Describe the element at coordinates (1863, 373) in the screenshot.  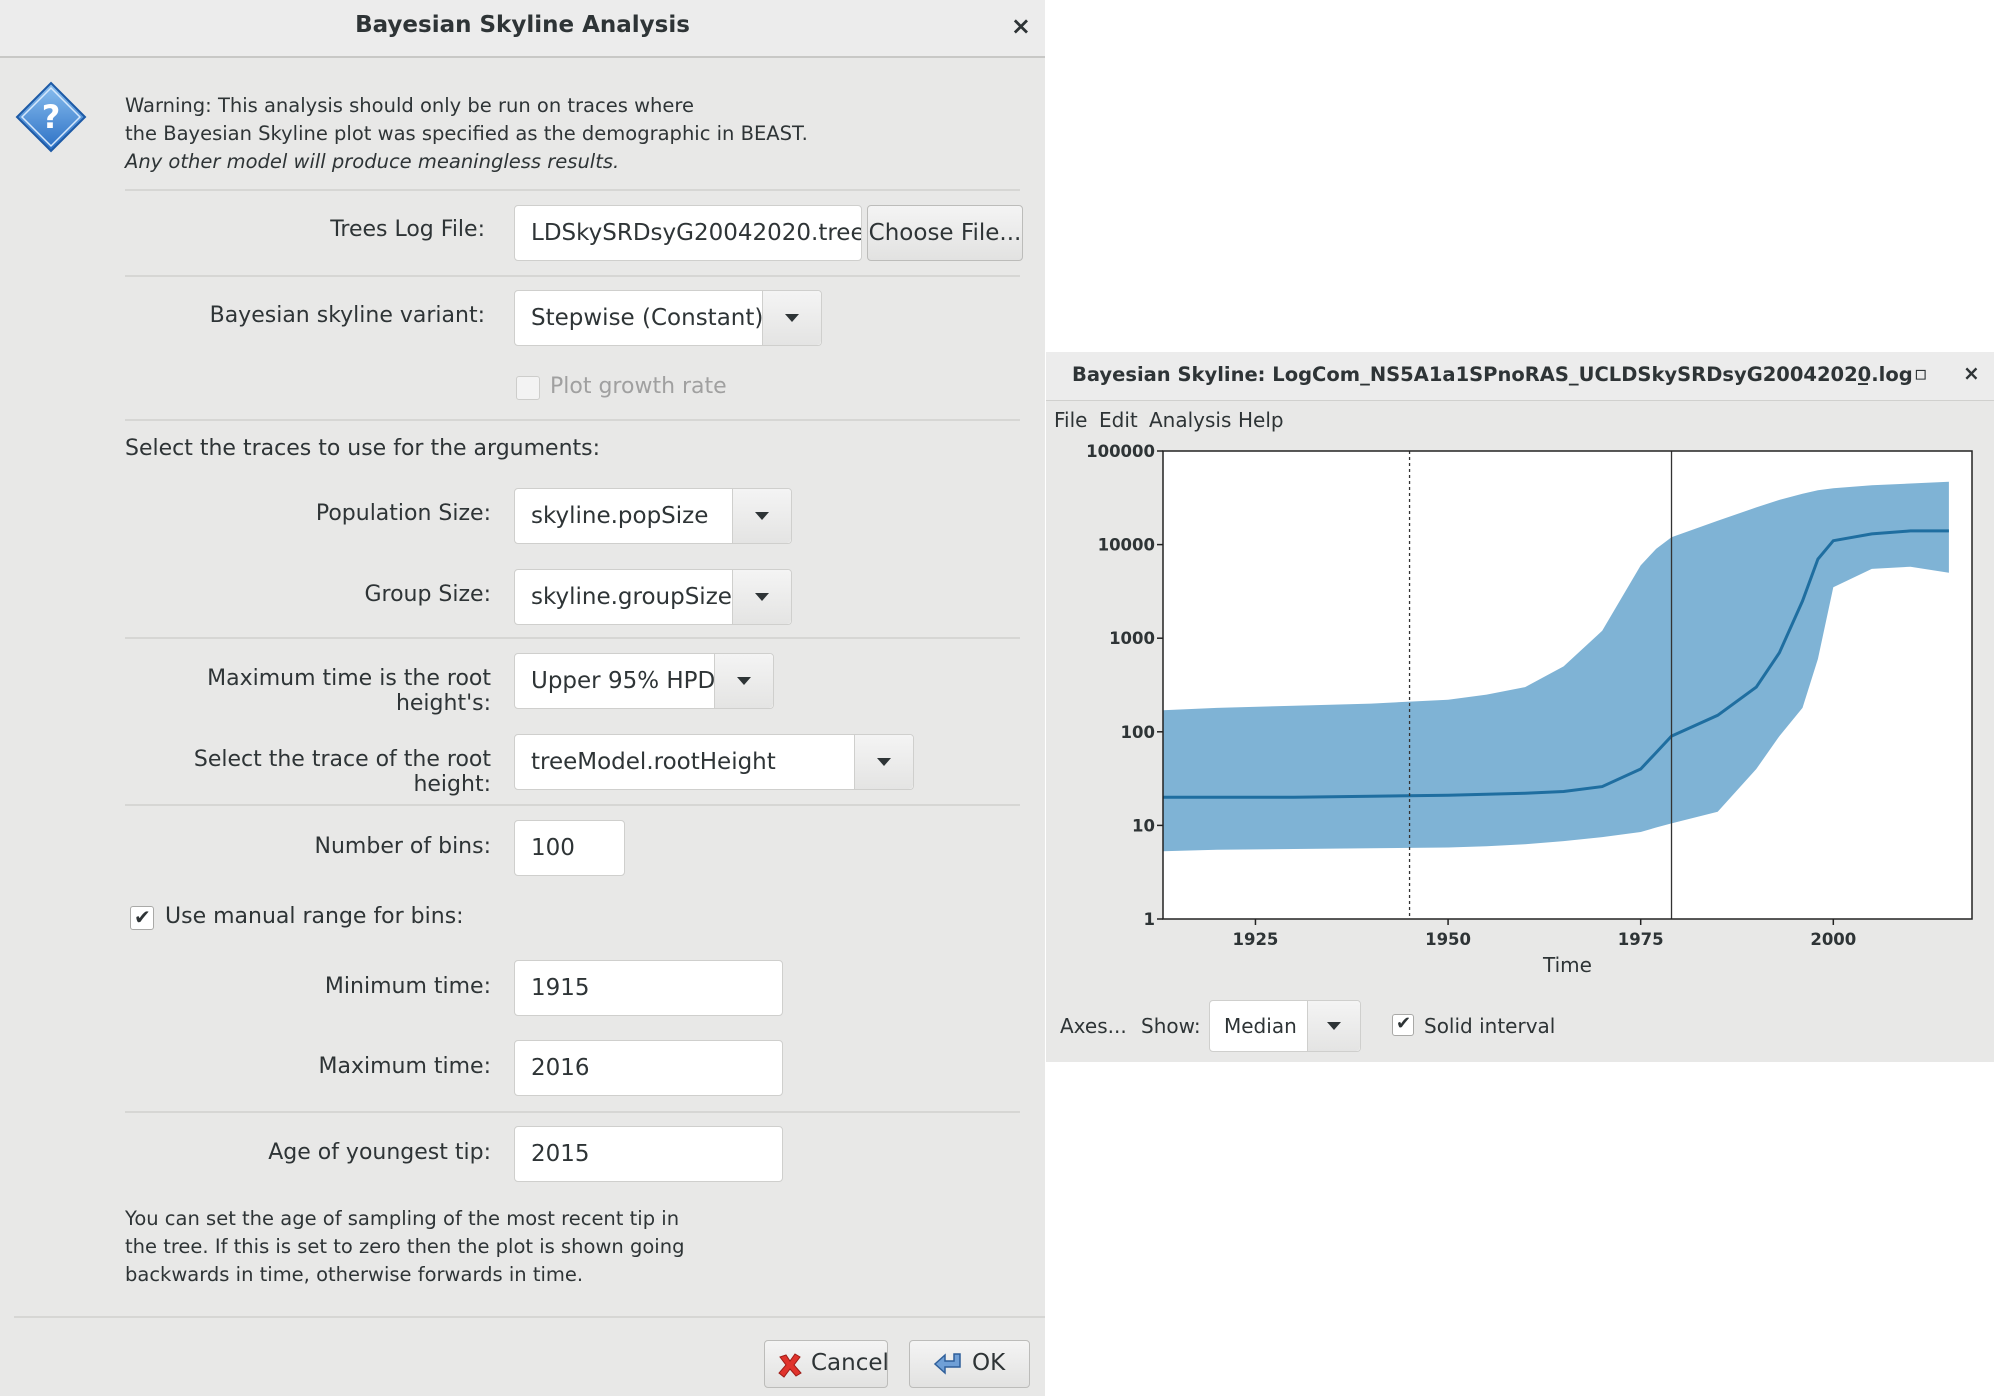
I see `minimize-icon: _` at that location.